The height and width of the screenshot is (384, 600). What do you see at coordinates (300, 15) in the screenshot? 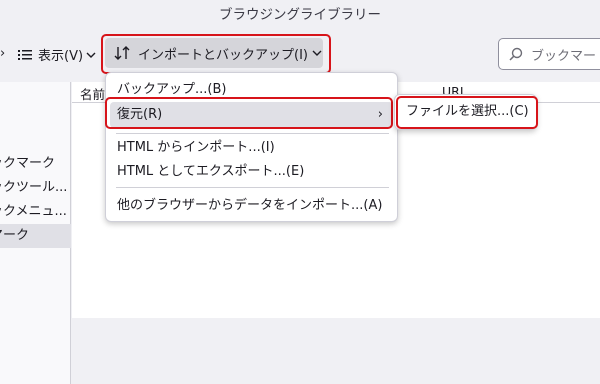
I see `window-title: ブラウジングライブラリー` at bounding box center [300, 15].